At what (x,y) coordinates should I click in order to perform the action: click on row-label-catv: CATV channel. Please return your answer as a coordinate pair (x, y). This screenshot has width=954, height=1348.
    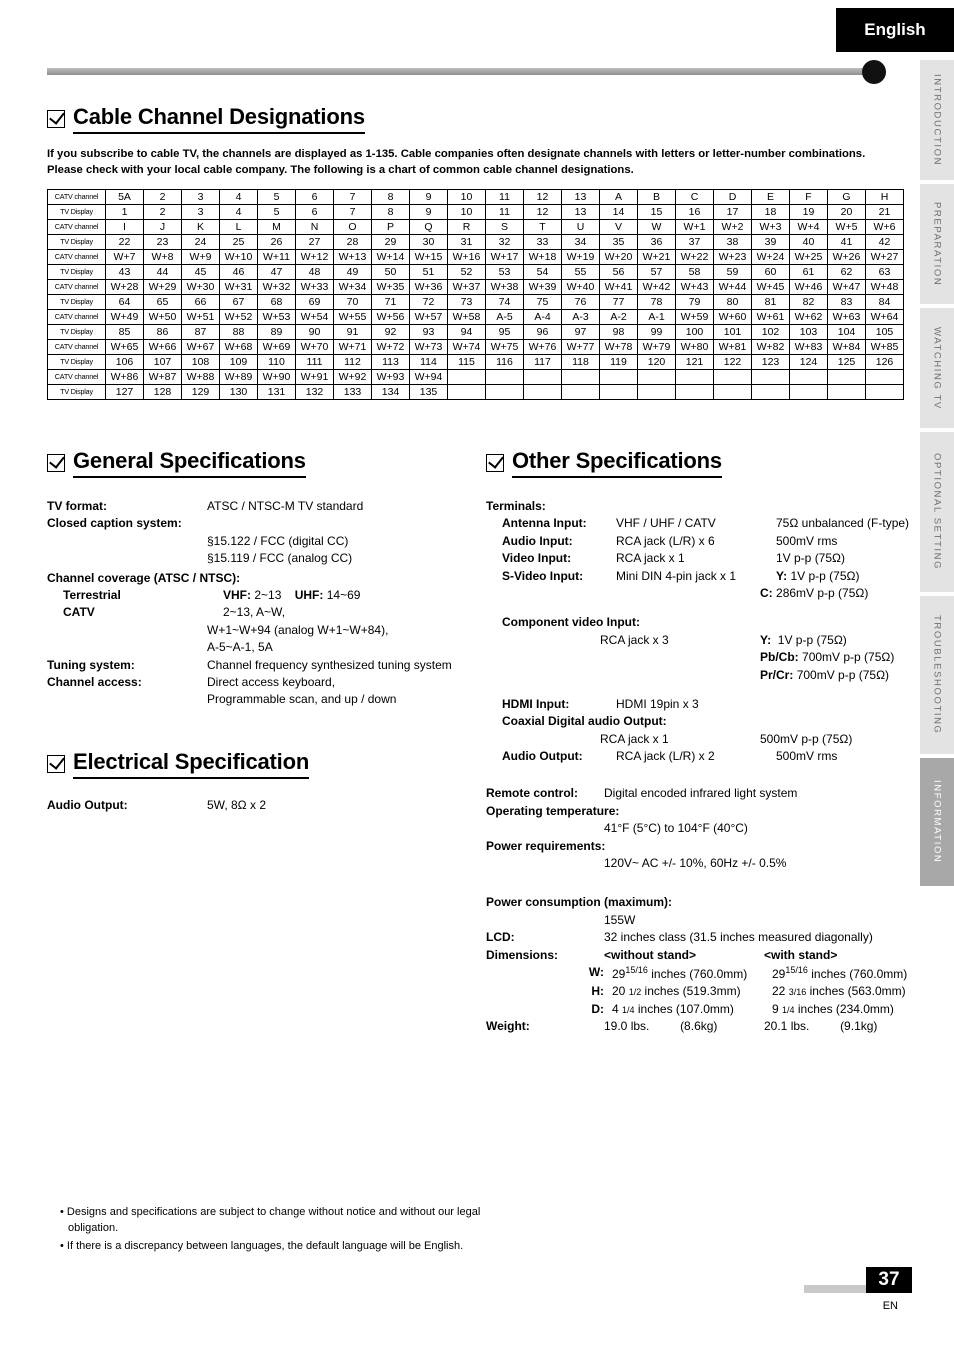
    Looking at the image, I should click on (76, 286).